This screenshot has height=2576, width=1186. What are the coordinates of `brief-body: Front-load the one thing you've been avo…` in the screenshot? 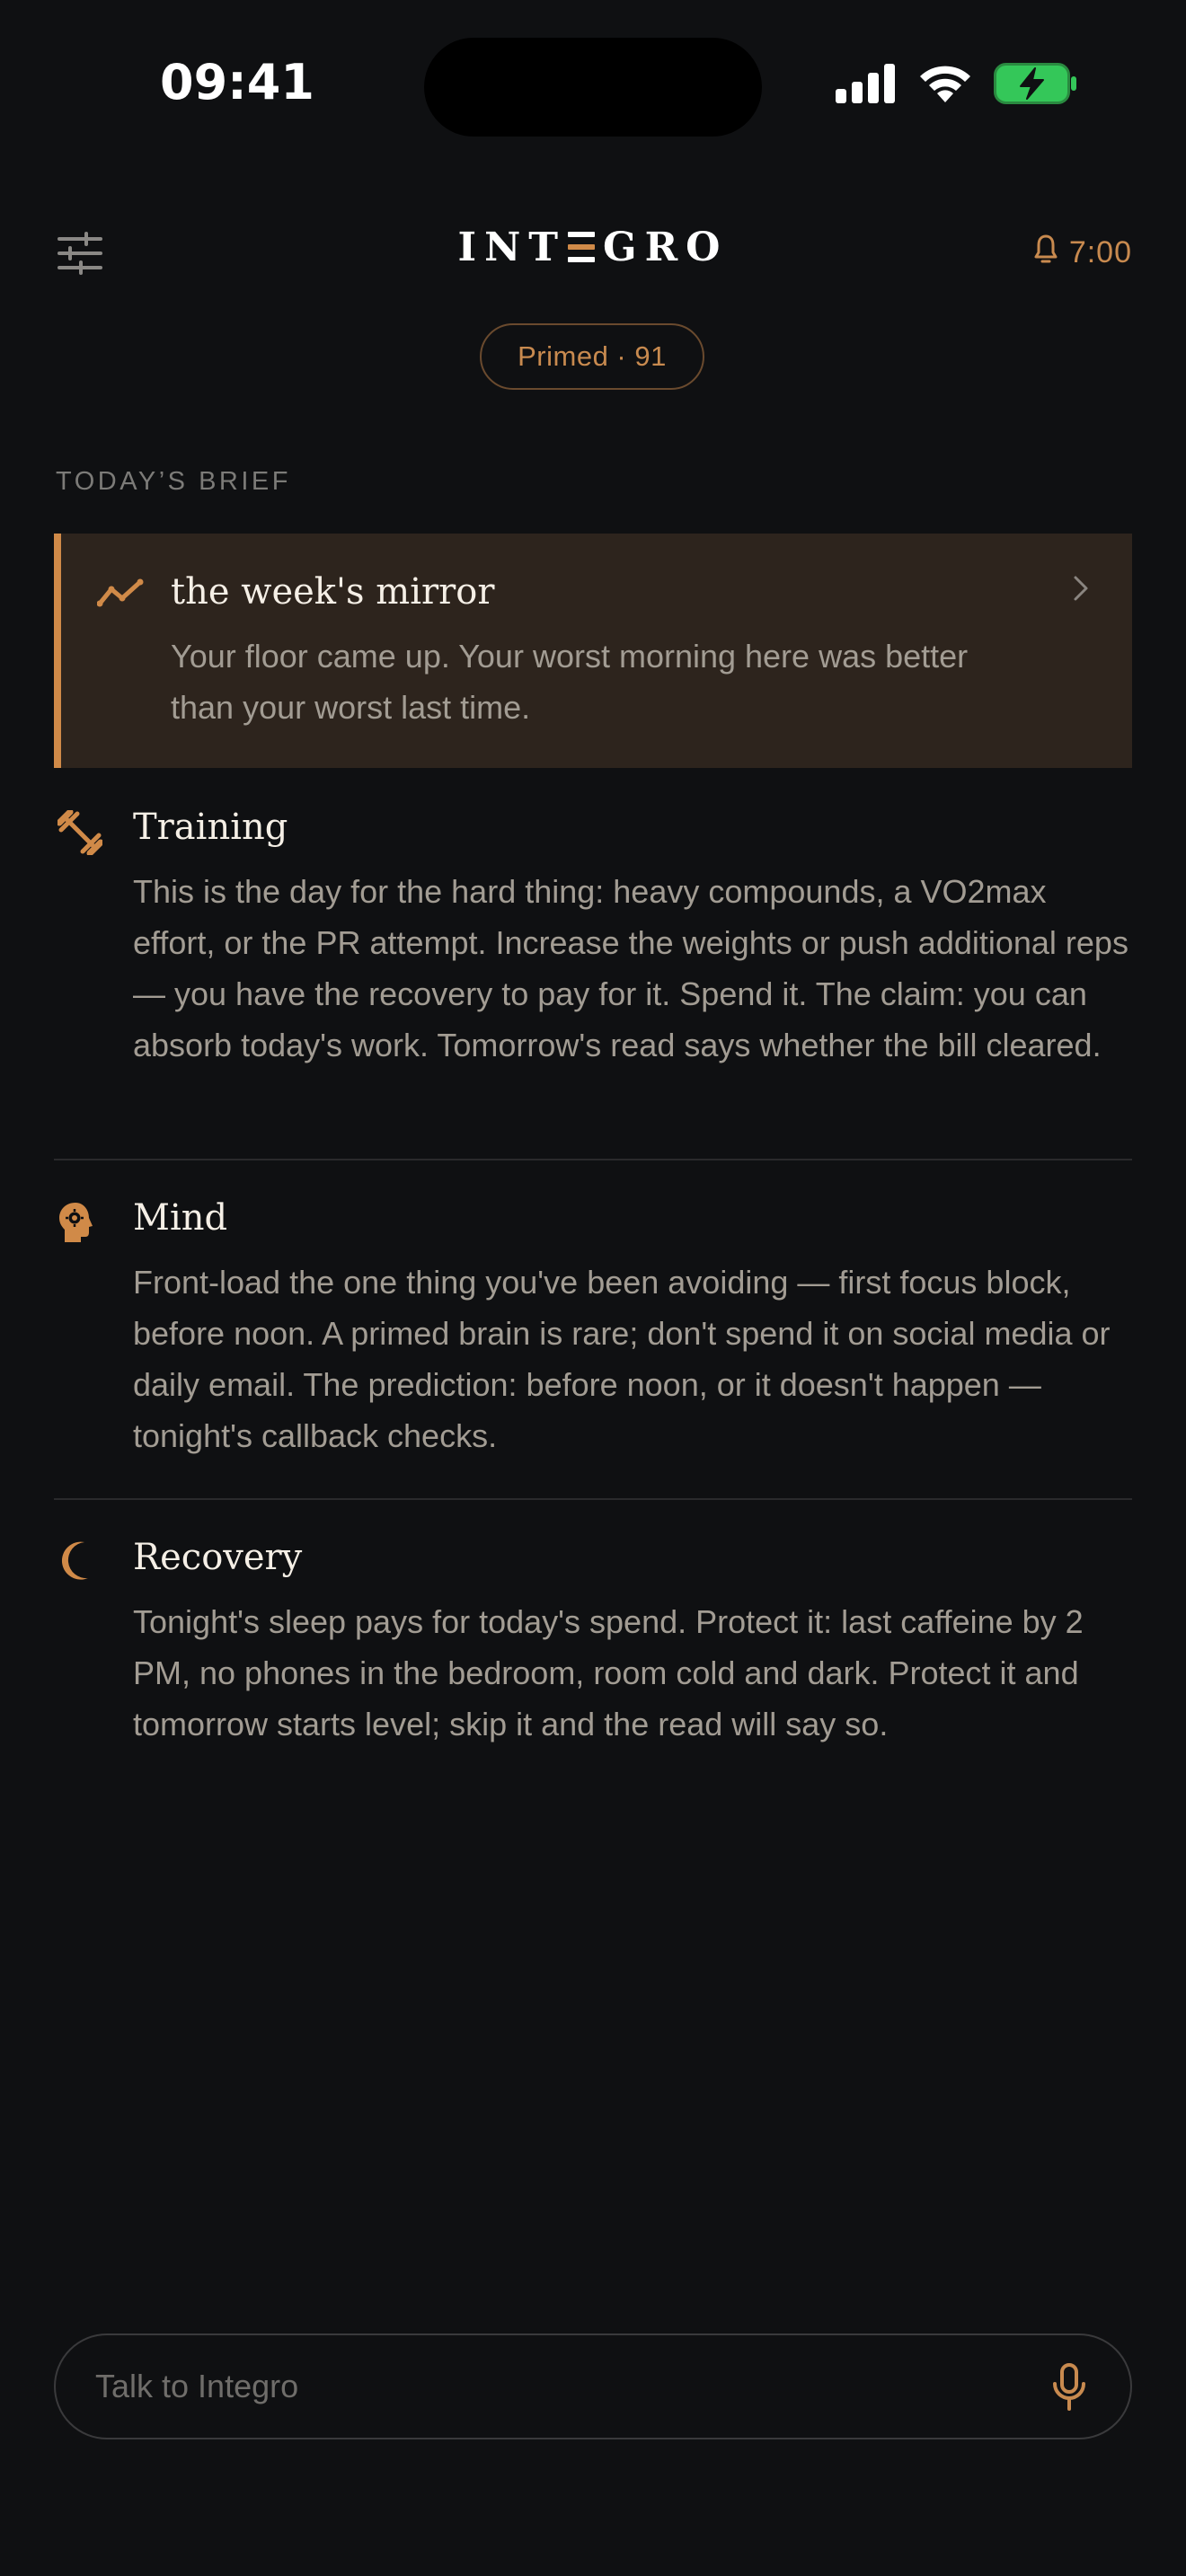 It's located at (622, 1359).